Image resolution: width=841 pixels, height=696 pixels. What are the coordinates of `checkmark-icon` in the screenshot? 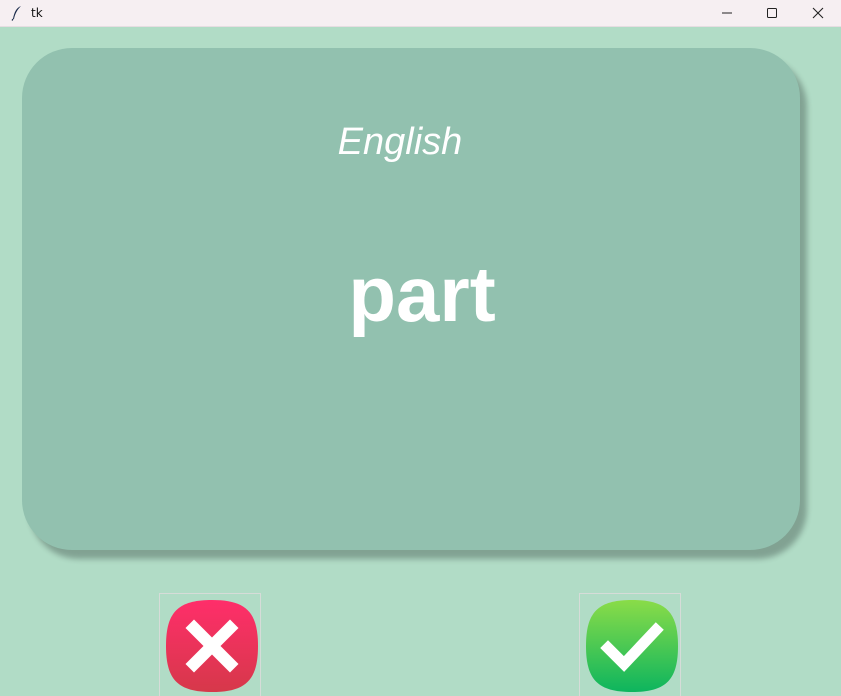 It's located at (632, 646).